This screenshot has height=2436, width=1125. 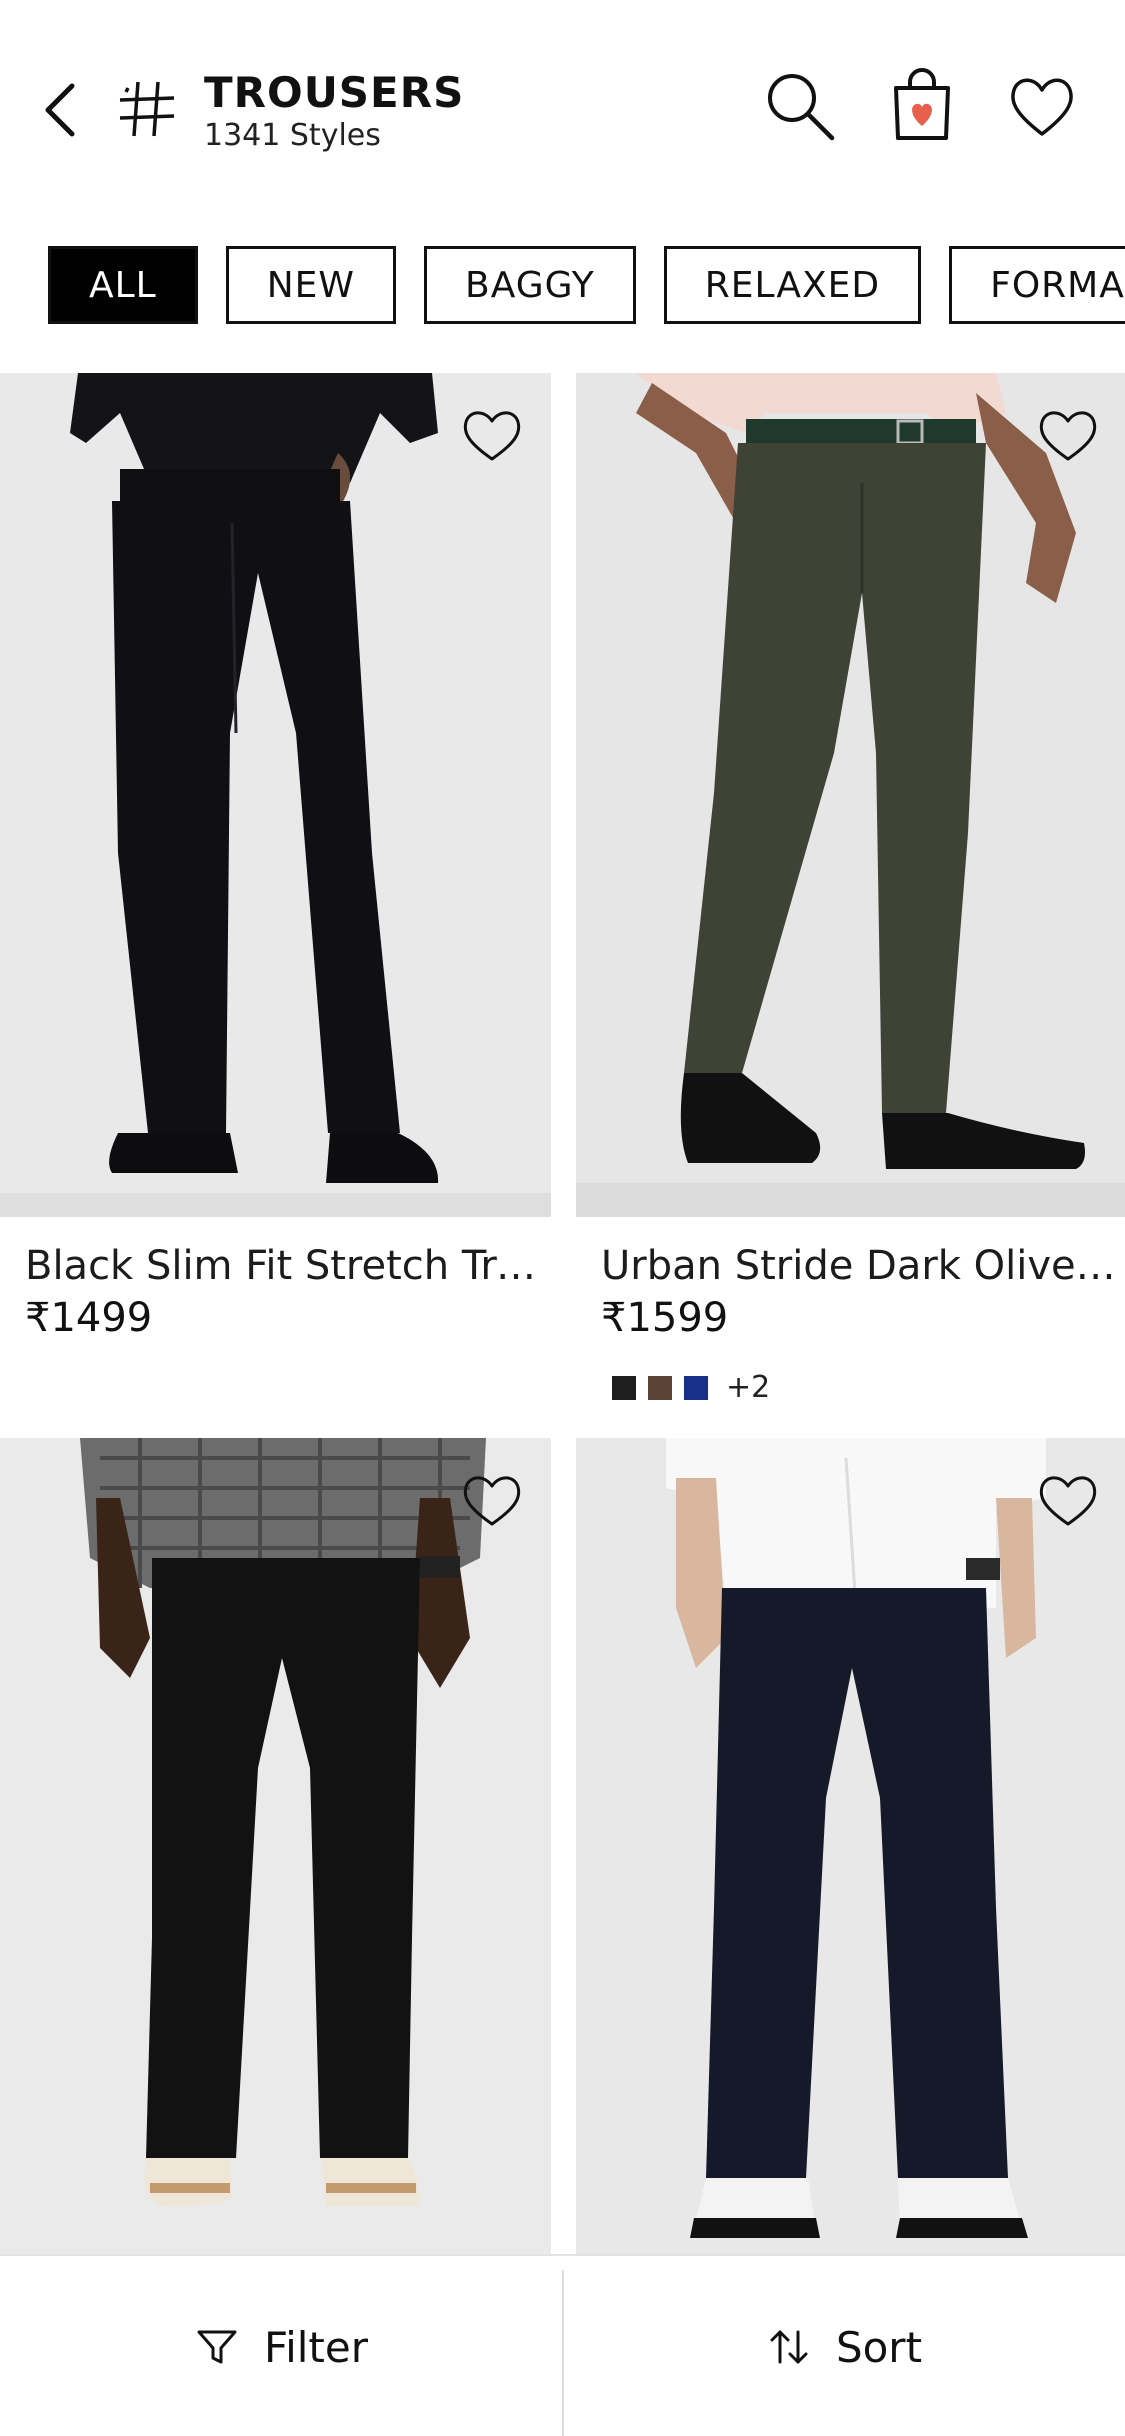 I want to click on product-price: ₹1599, so click(x=665, y=1318).